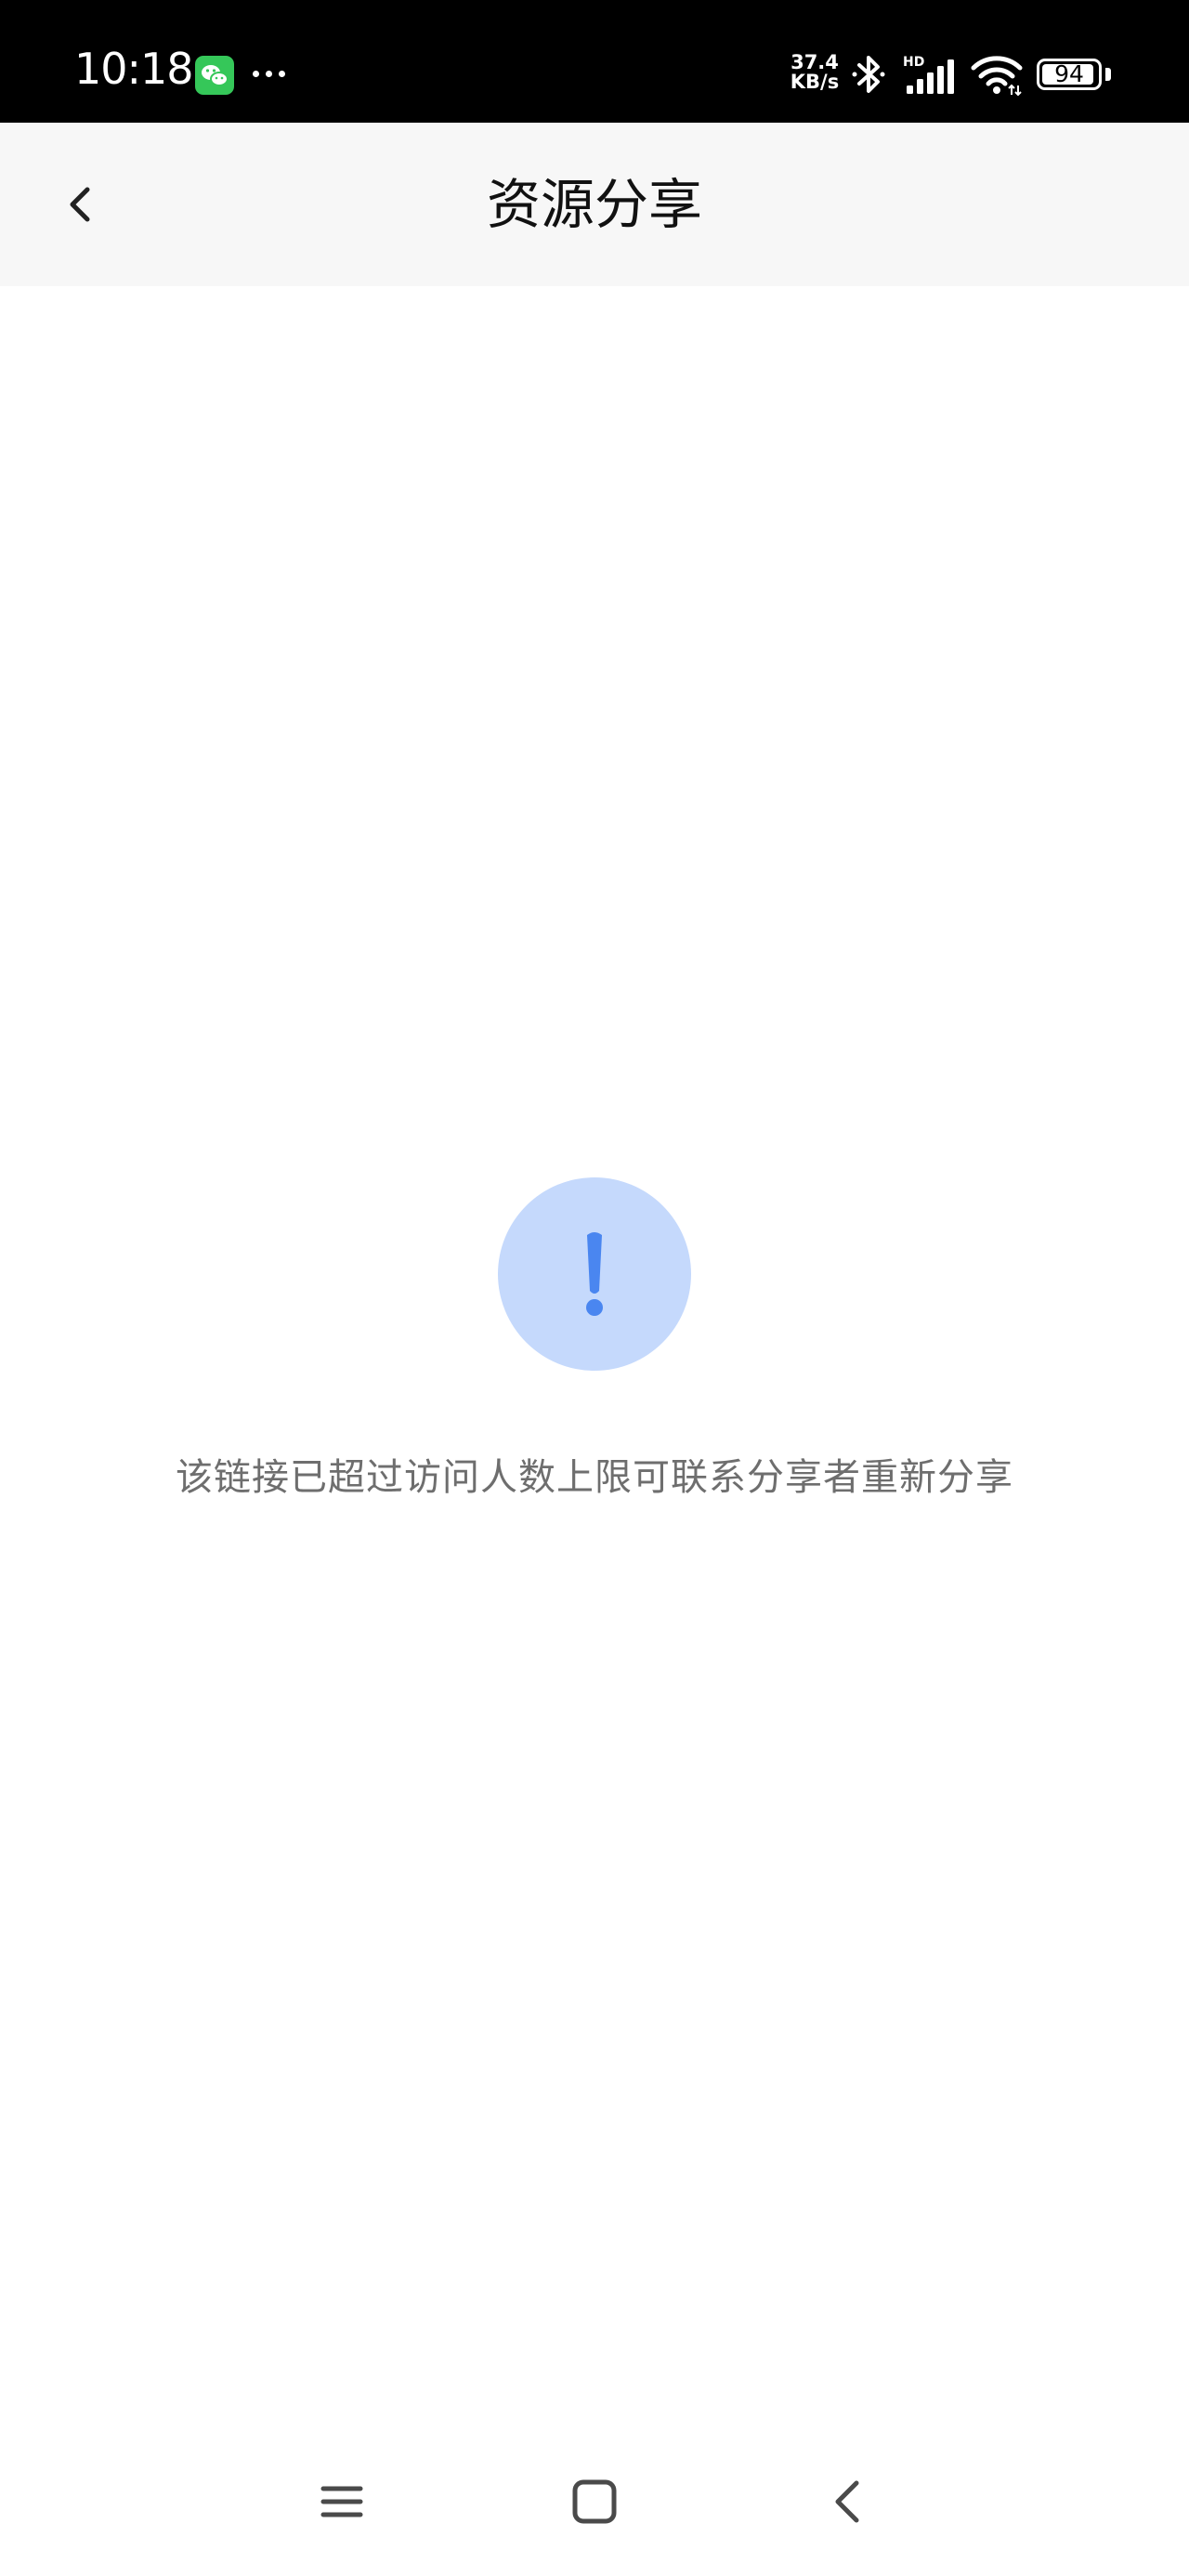  Describe the element at coordinates (931, 78) in the screenshot. I see `signal-icon` at that location.